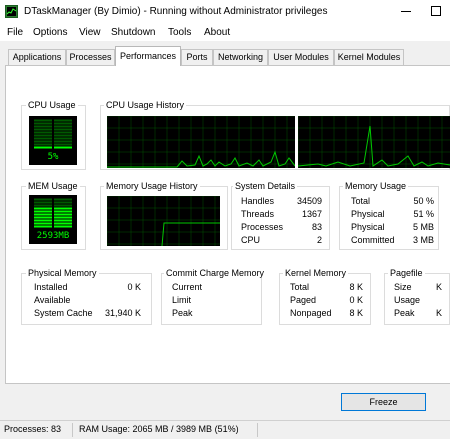  I want to click on cpu-usage-value: 5%, so click(53, 157).